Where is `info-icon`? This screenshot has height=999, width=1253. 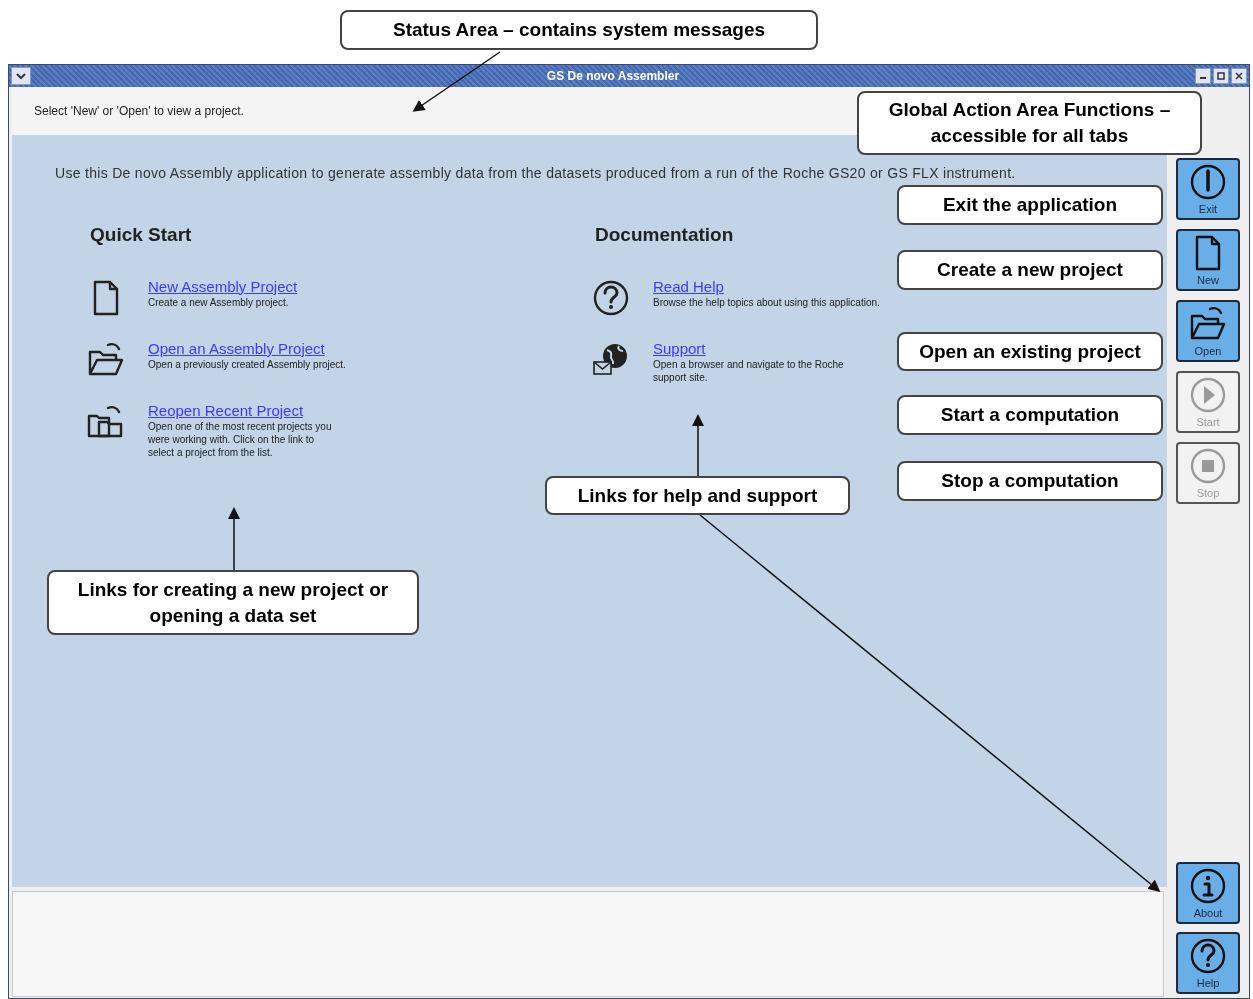
info-icon is located at coordinates (1208, 886).